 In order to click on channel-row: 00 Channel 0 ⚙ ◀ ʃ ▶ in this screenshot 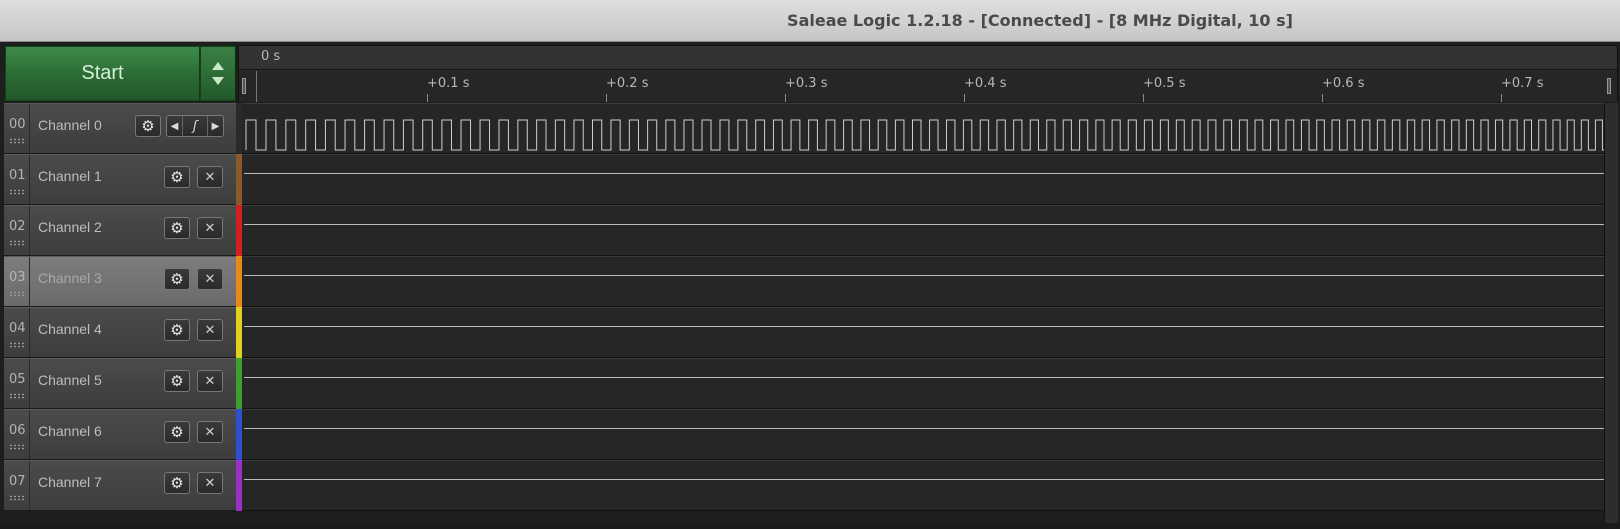, I will do `click(811, 129)`.